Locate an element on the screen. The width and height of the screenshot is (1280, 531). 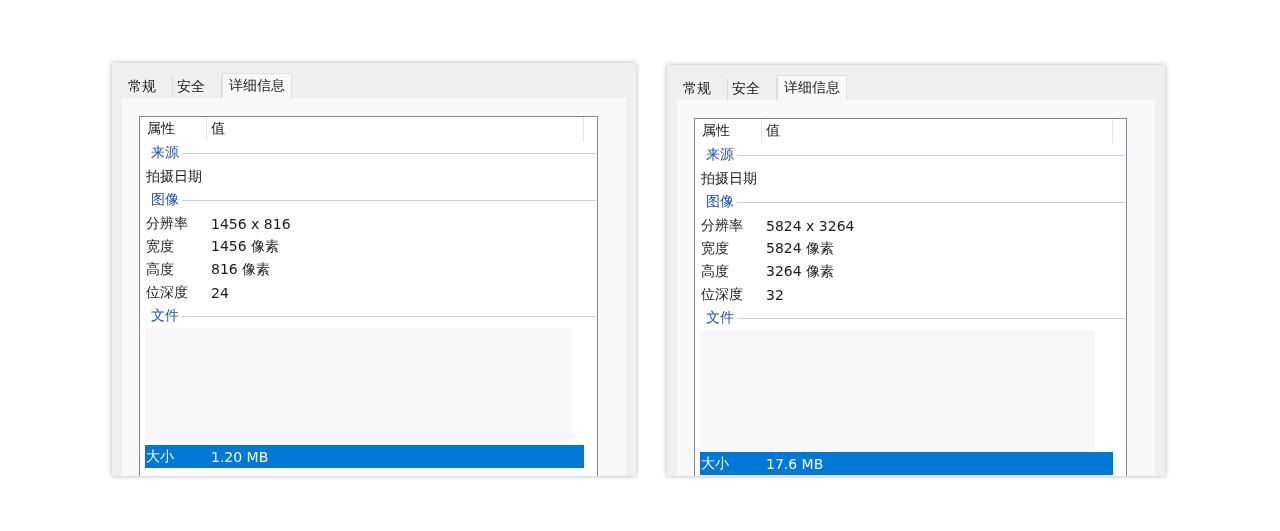
property-row: 宽度 5824 像素 is located at coordinates (906, 248).